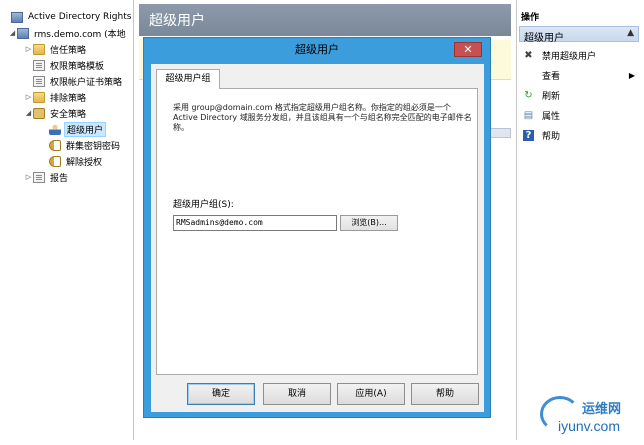 The image size is (644, 445). I want to click on view-icon, so click(528, 75).